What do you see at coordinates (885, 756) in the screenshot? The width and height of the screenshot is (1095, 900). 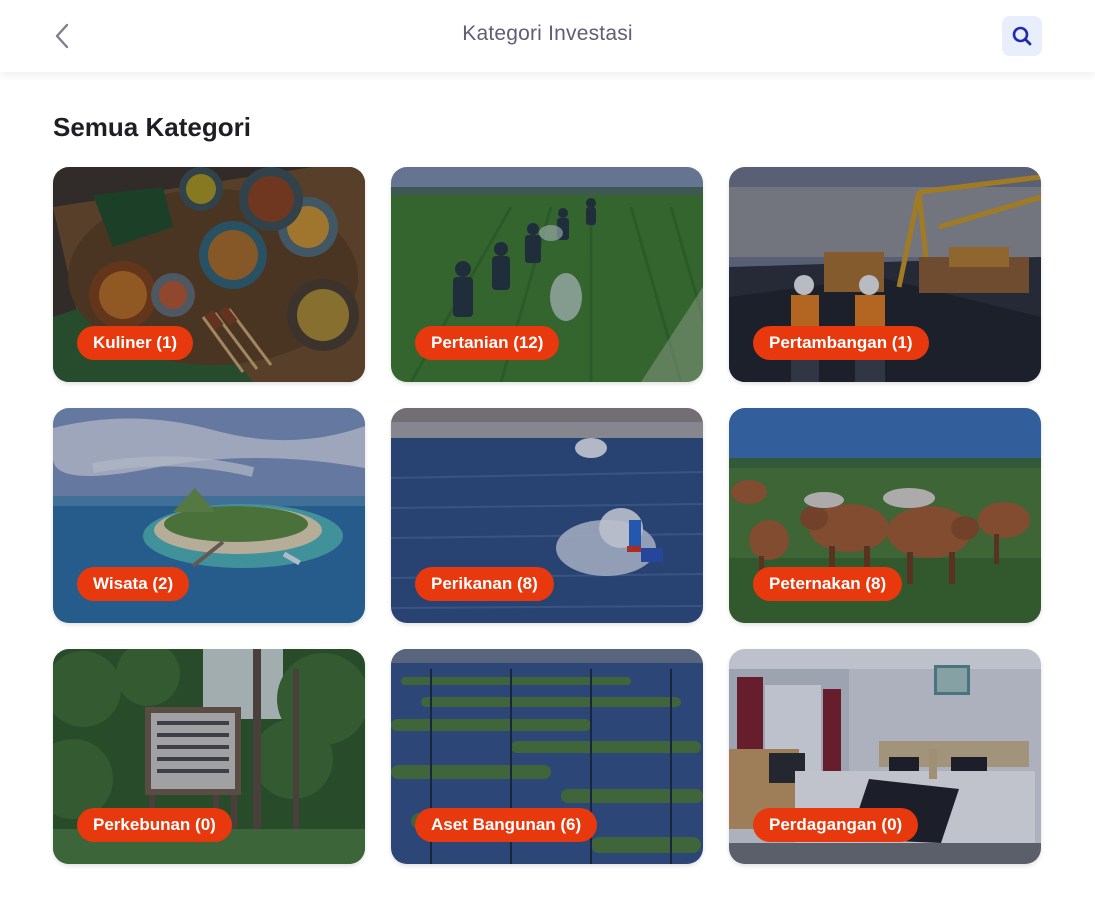 I see `category-card-perdagangan: Perdagangan (0)` at bounding box center [885, 756].